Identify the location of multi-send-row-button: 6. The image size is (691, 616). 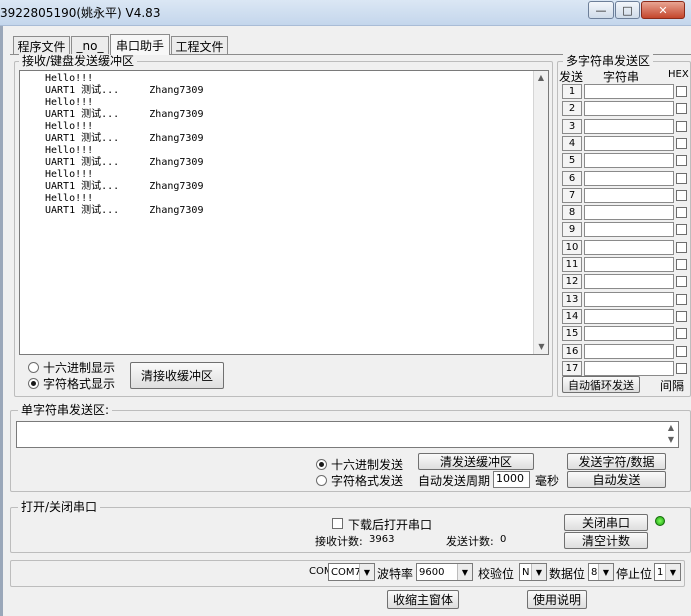
(572, 178).